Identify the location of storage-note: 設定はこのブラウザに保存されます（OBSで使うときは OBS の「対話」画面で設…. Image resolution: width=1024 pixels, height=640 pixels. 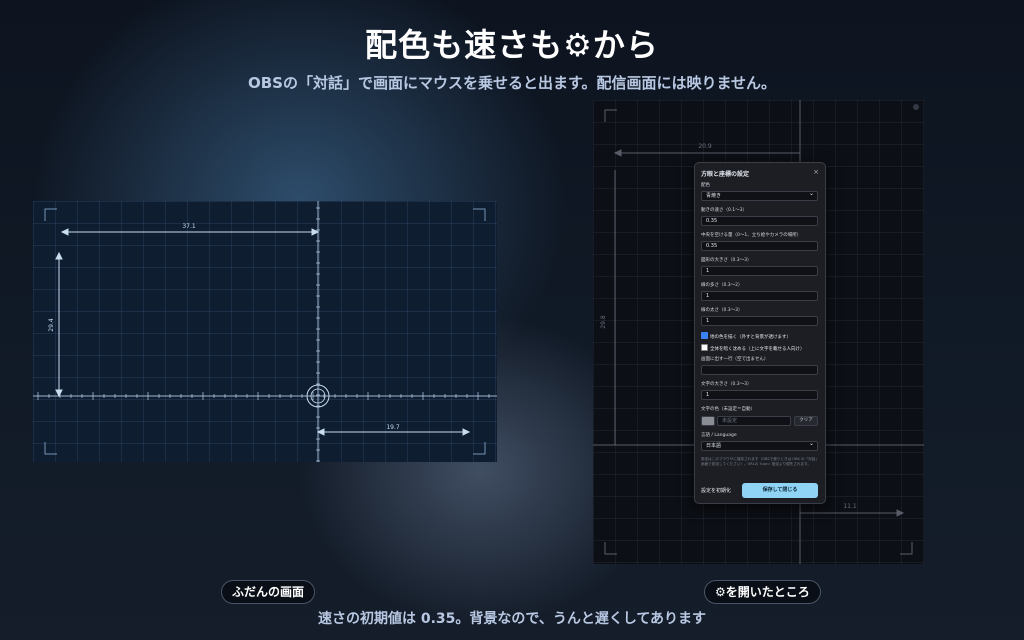
(759, 461).